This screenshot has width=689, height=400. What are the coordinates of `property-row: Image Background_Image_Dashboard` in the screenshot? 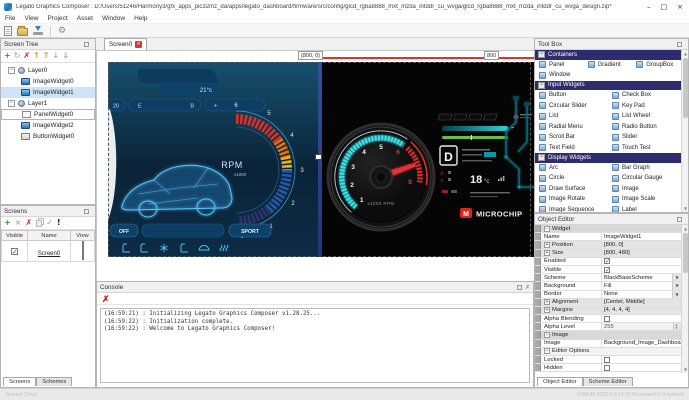 It's located at (608, 343).